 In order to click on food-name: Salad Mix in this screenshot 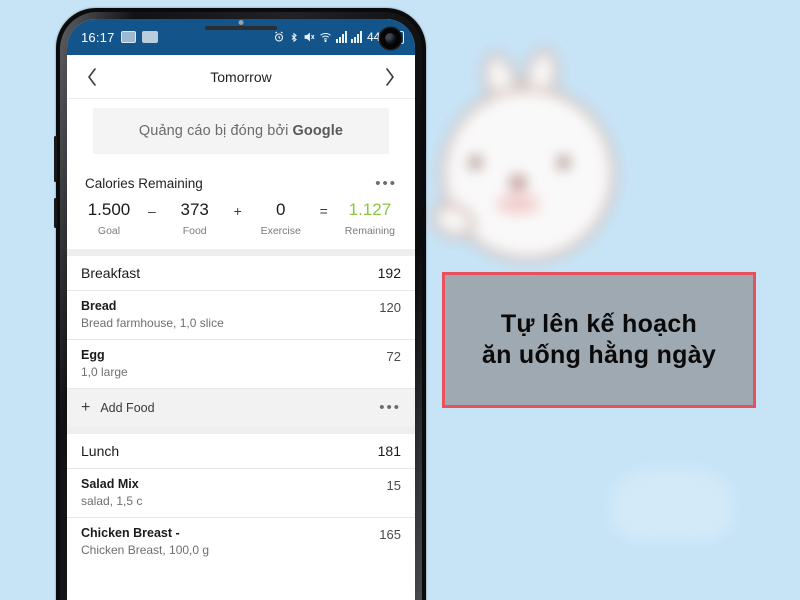, I will do `click(110, 484)`.